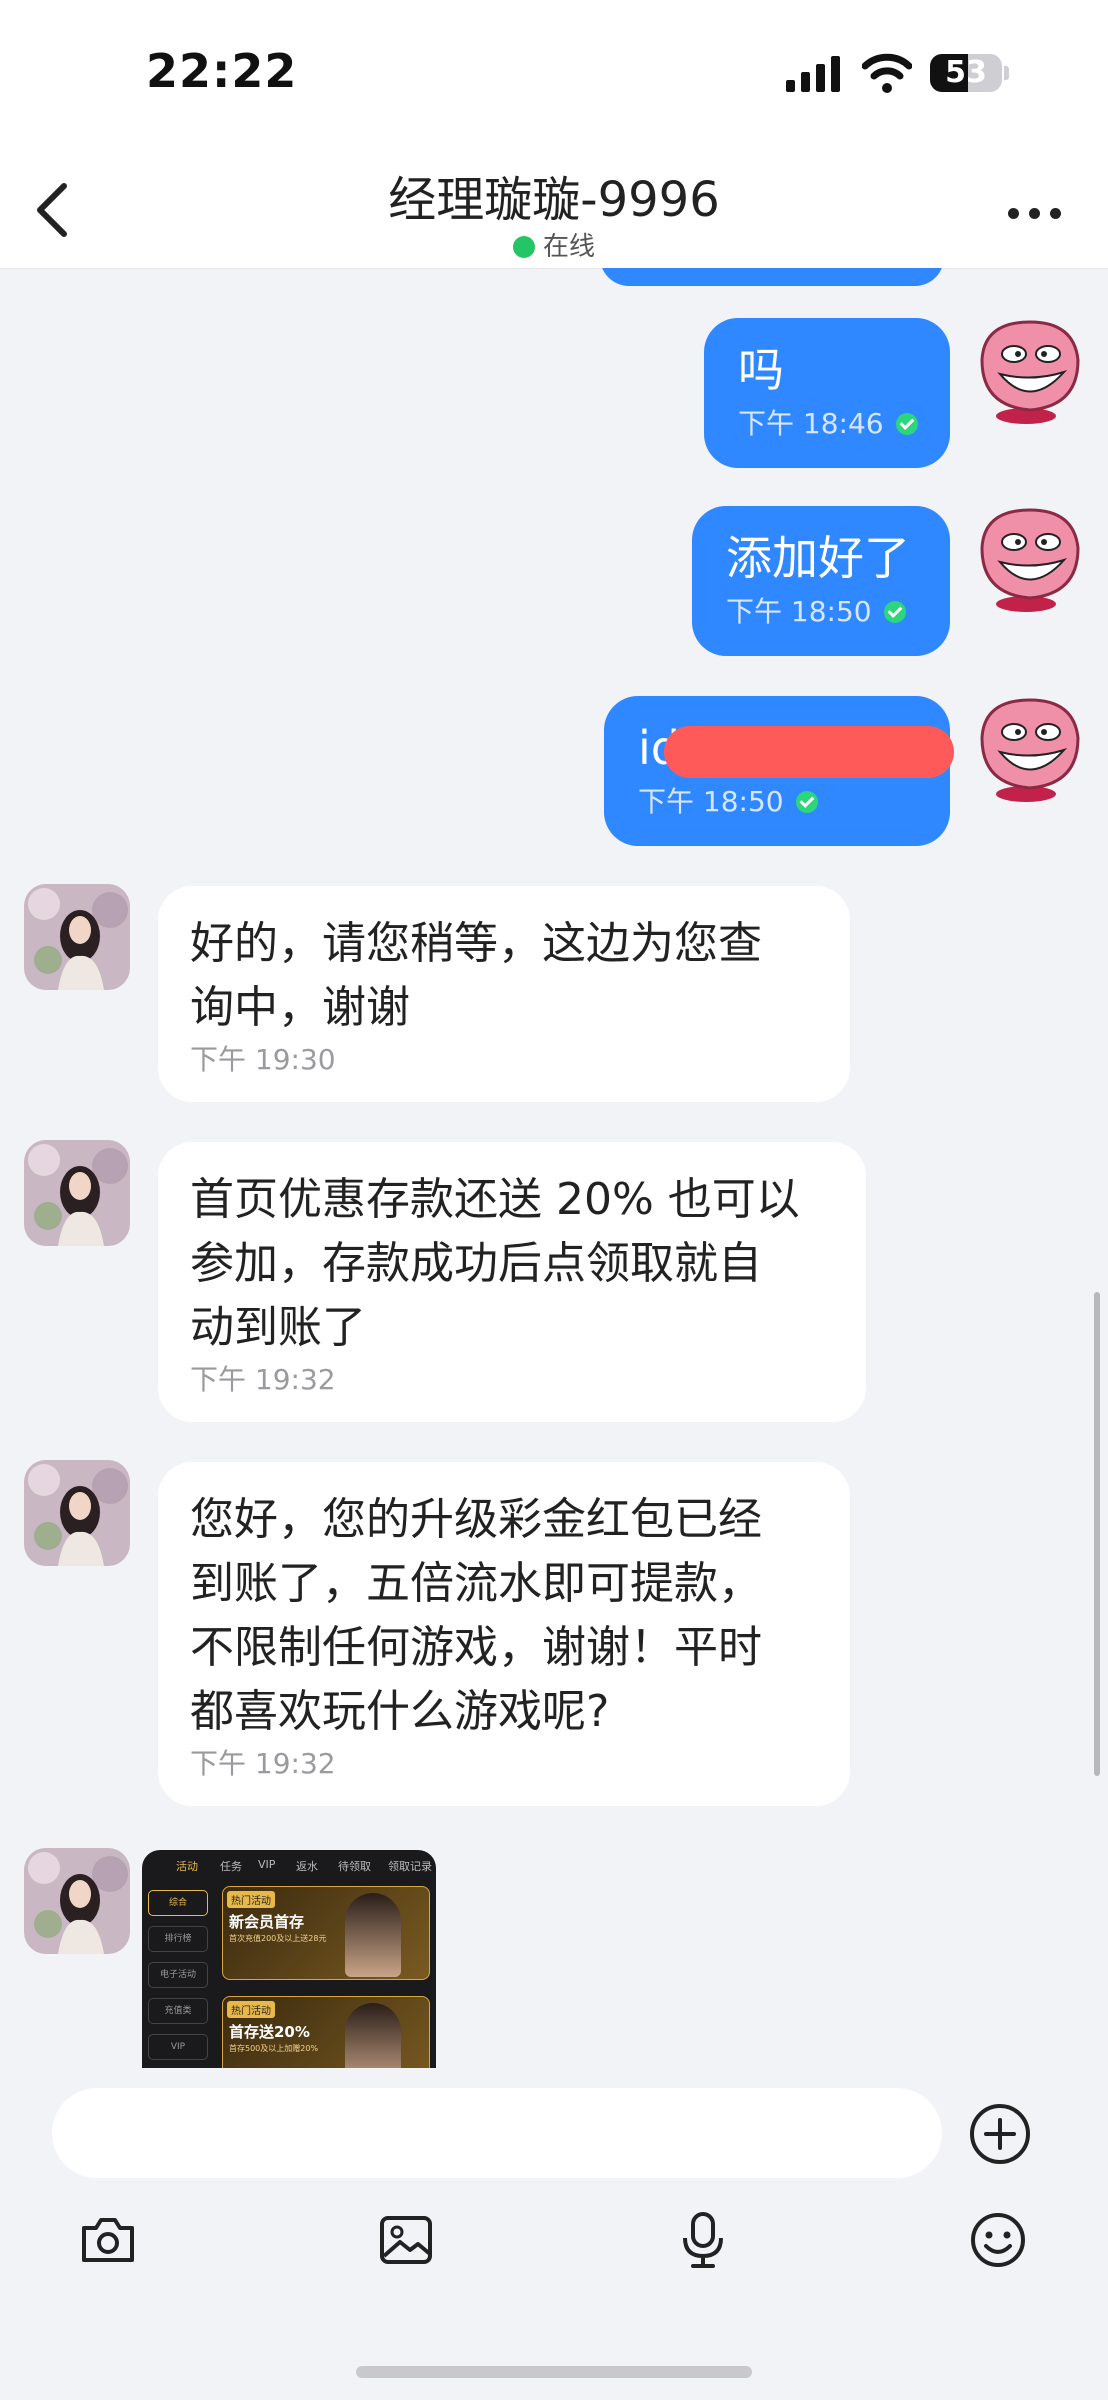 The width and height of the screenshot is (1108, 2400). What do you see at coordinates (300, 1007) in the screenshot?
I see `message-line: 询中，谢谢` at bounding box center [300, 1007].